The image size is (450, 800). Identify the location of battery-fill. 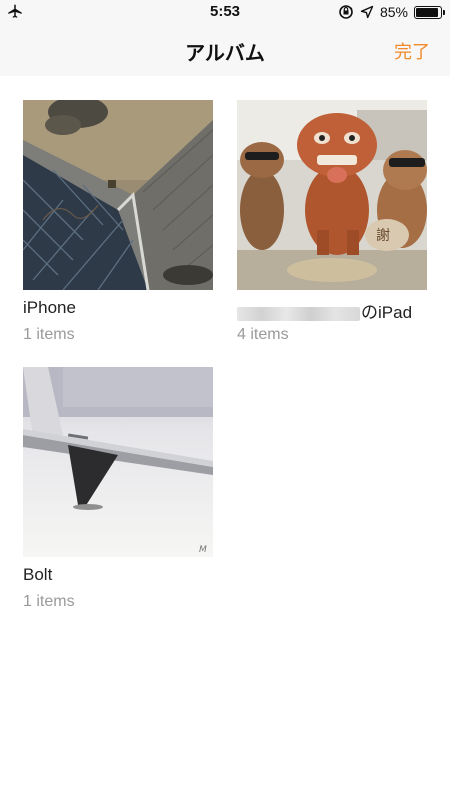
(427, 12).